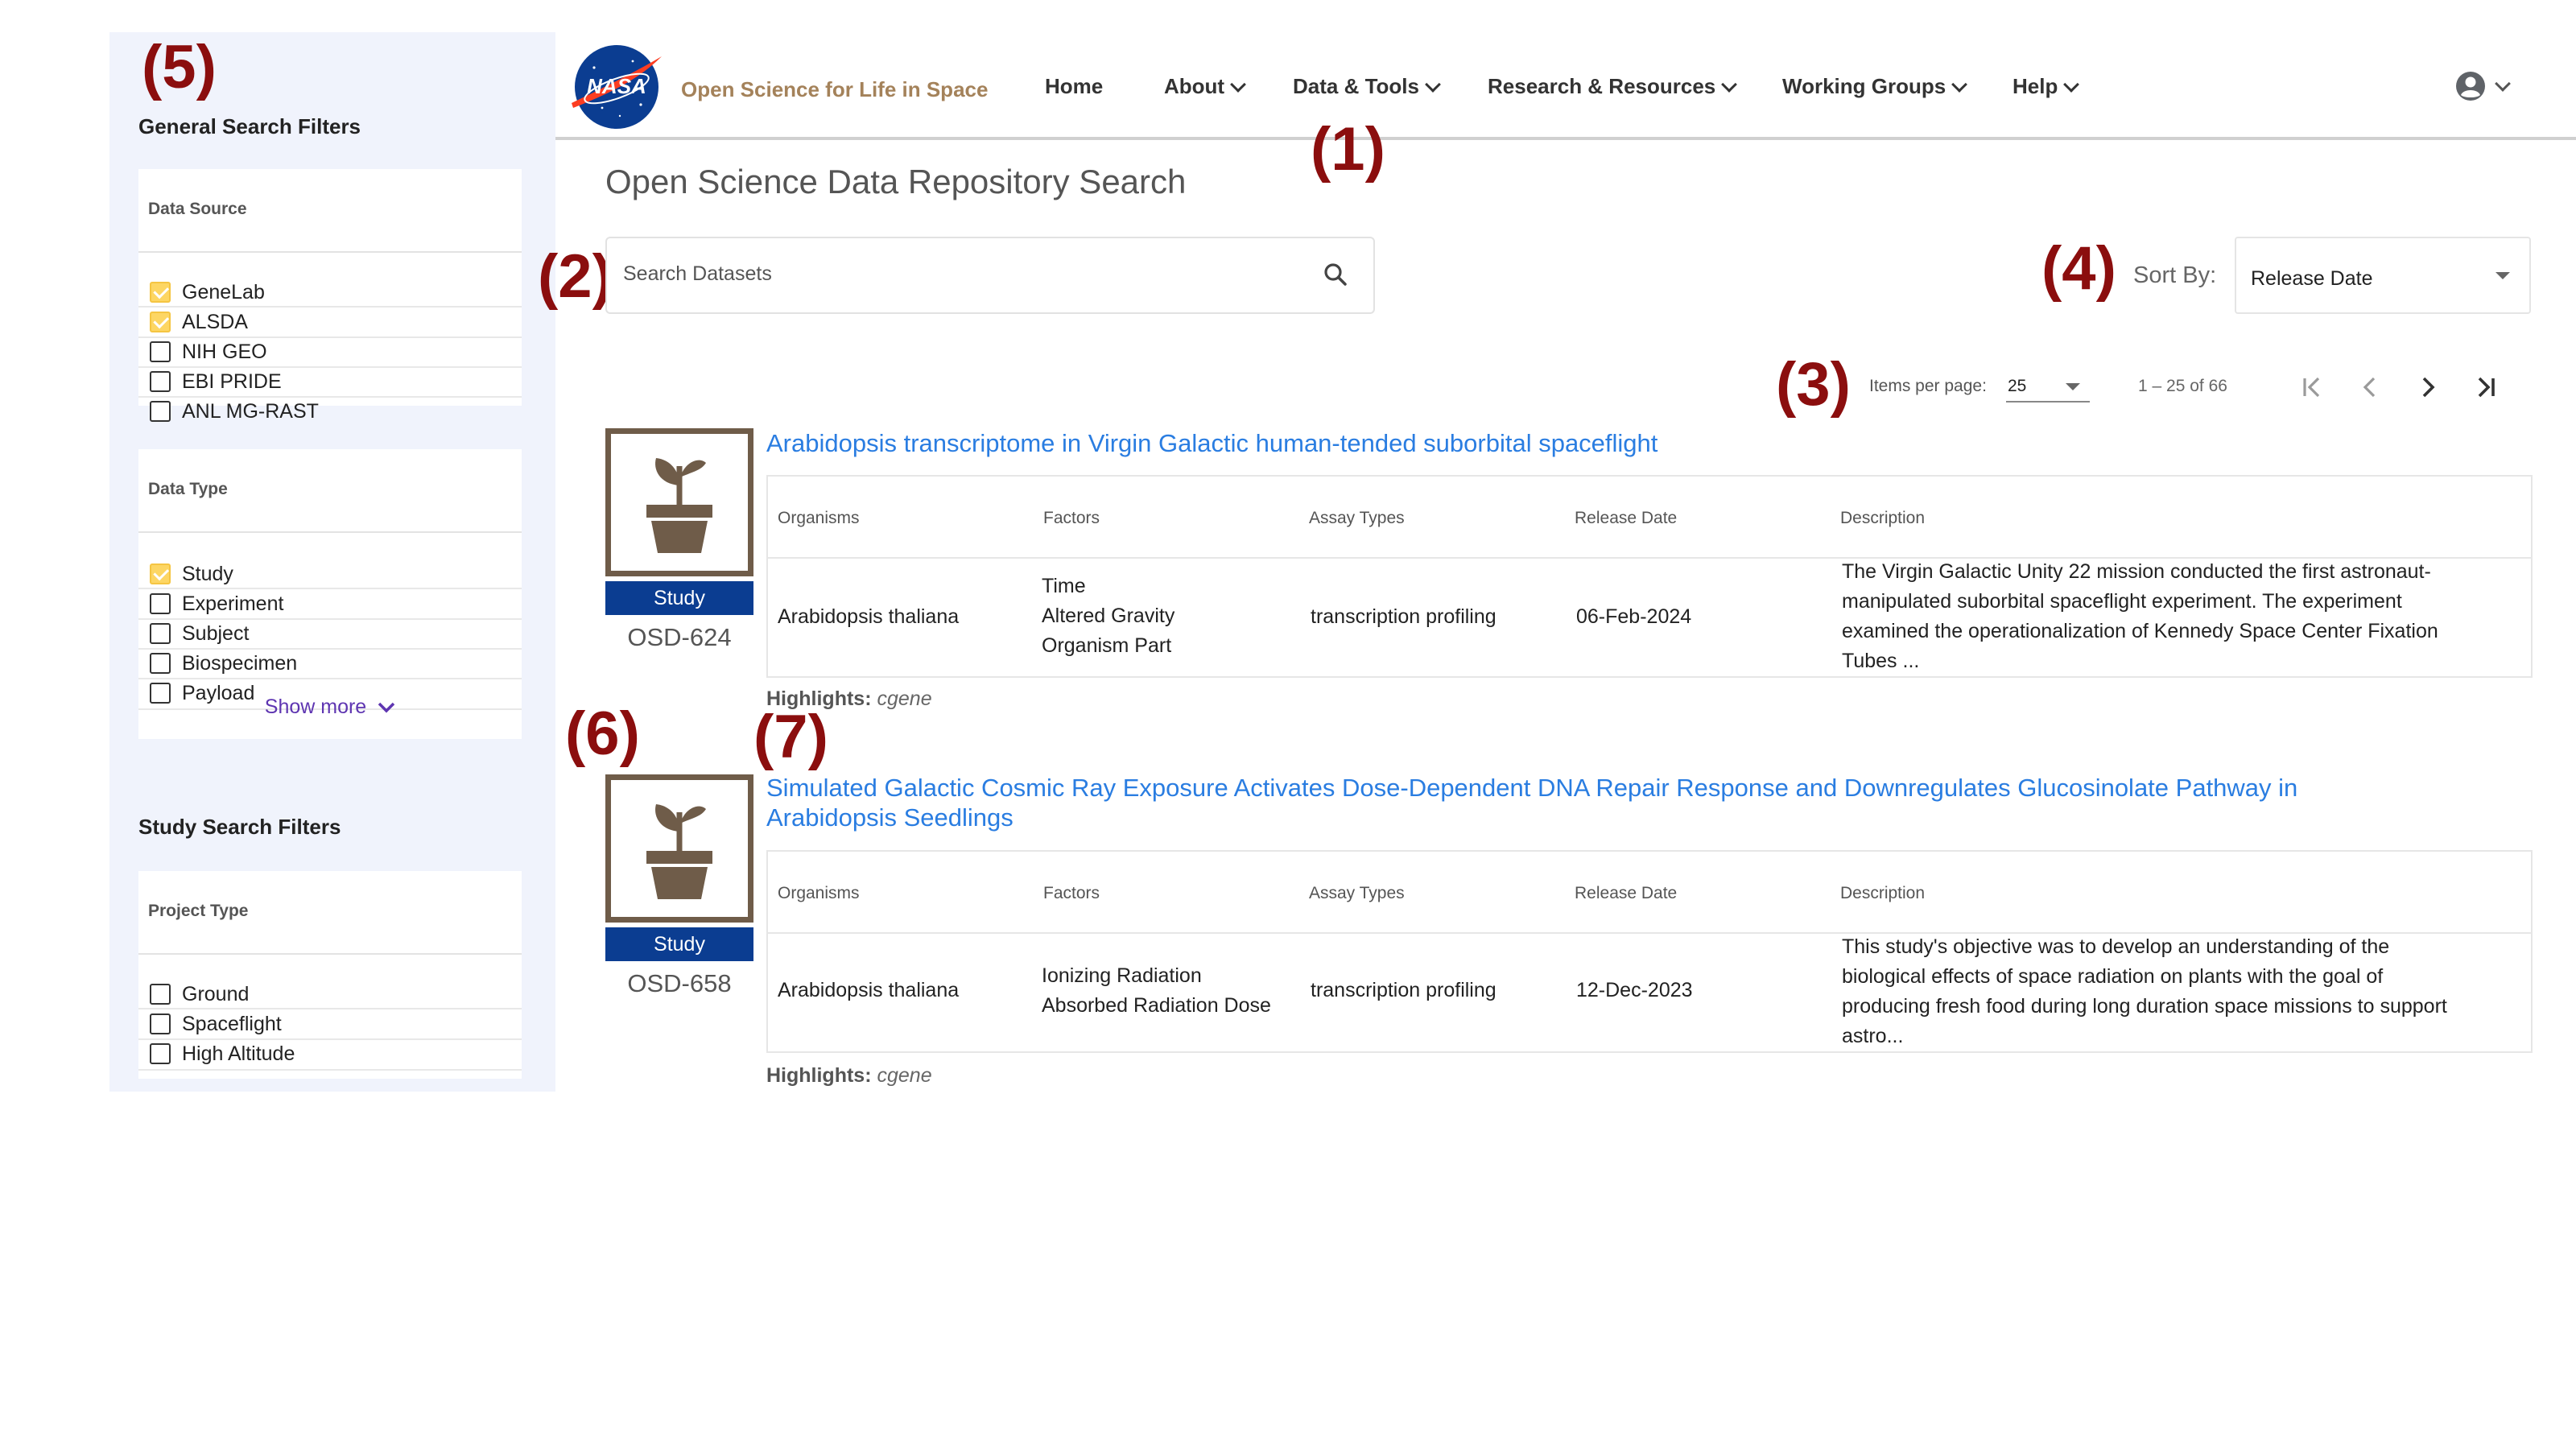 Image resolution: width=2576 pixels, height=1449 pixels. I want to click on filter-option-spaceflight: Spaceflight, so click(216, 1024).